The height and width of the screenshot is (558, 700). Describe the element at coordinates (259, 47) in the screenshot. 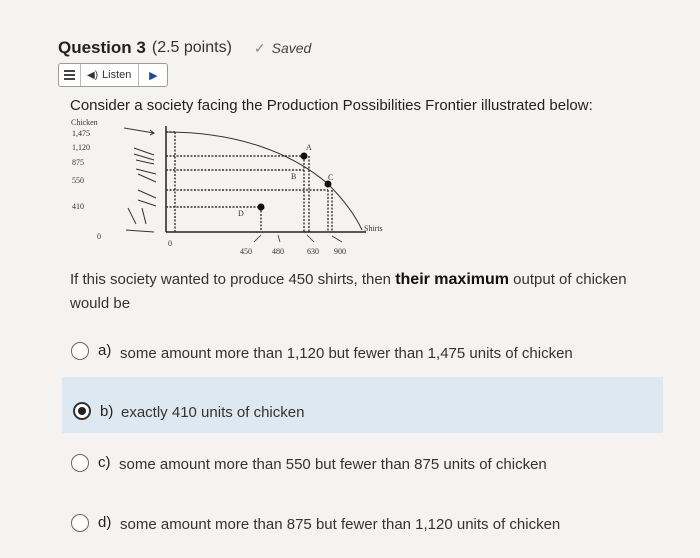

I see `check-icon: ✓` at that location.